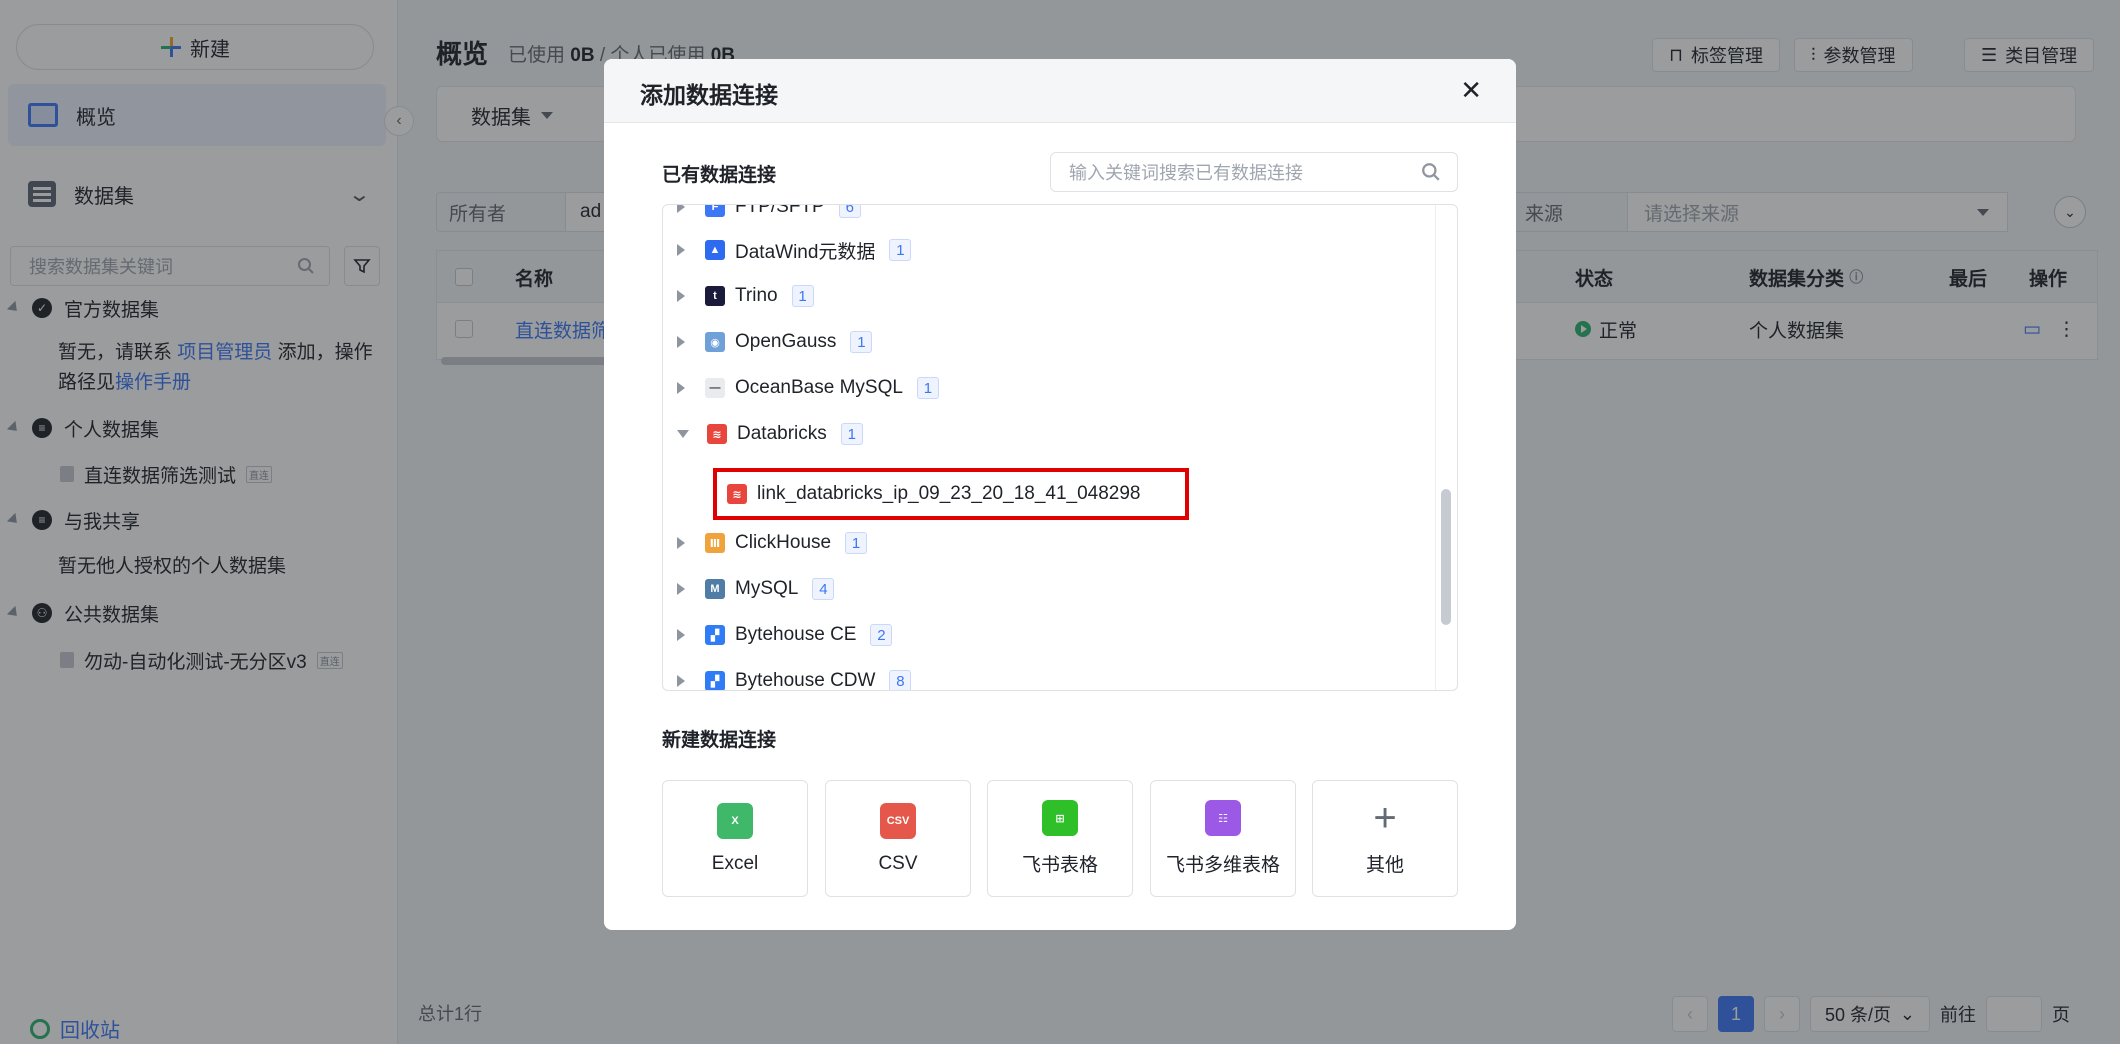  Describe the element at coordinates (780, 210) in the screenshot. I see `connection-name: FTP/SFTP` at that location.